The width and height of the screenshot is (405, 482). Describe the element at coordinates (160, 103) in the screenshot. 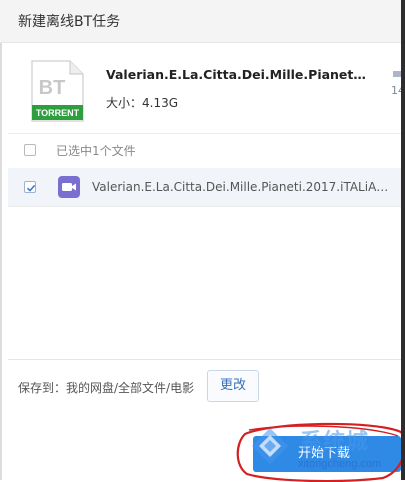

I see `size-value: 4.13G` at that location.